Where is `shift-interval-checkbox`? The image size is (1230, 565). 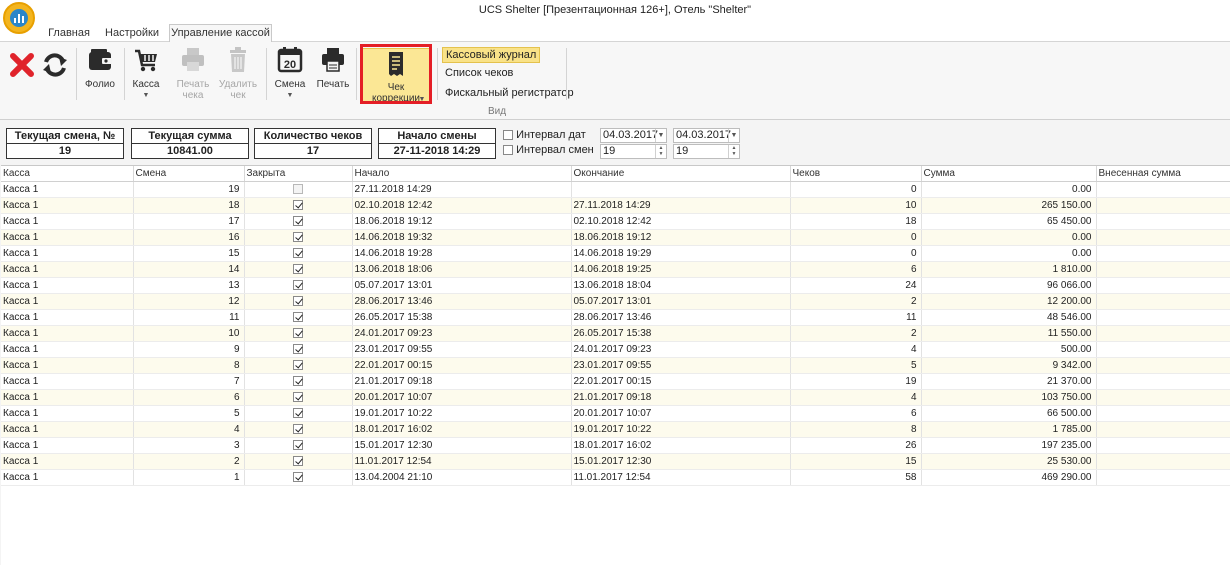 shift-interval-checkbox is located at coordinates (508, 150).